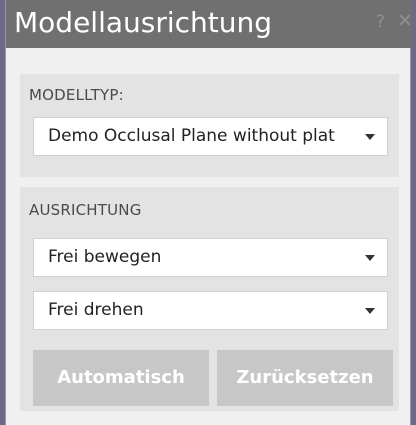  I want to click on alignment-label: AUSRICHTUNG, so click(85, 210).